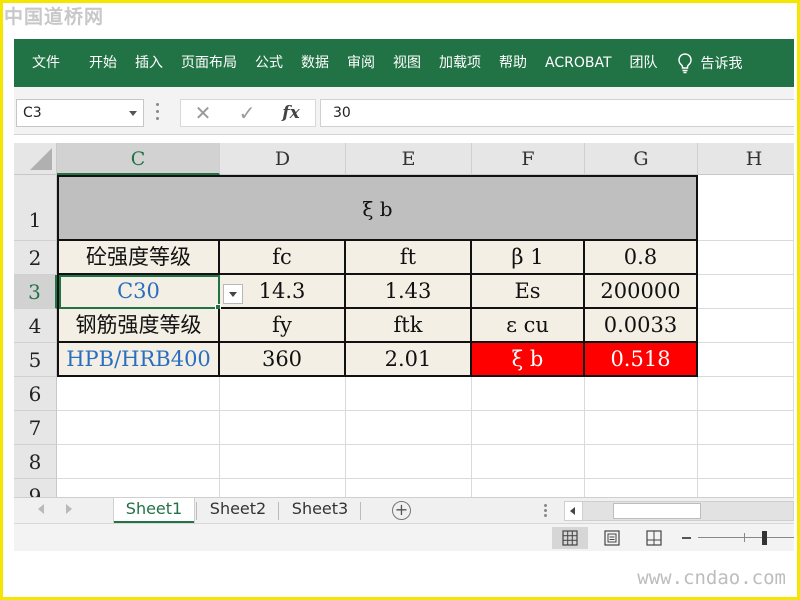  Describe the element at coordinates (746, 326) in the screenshot. I see `cell-h4` at that location.